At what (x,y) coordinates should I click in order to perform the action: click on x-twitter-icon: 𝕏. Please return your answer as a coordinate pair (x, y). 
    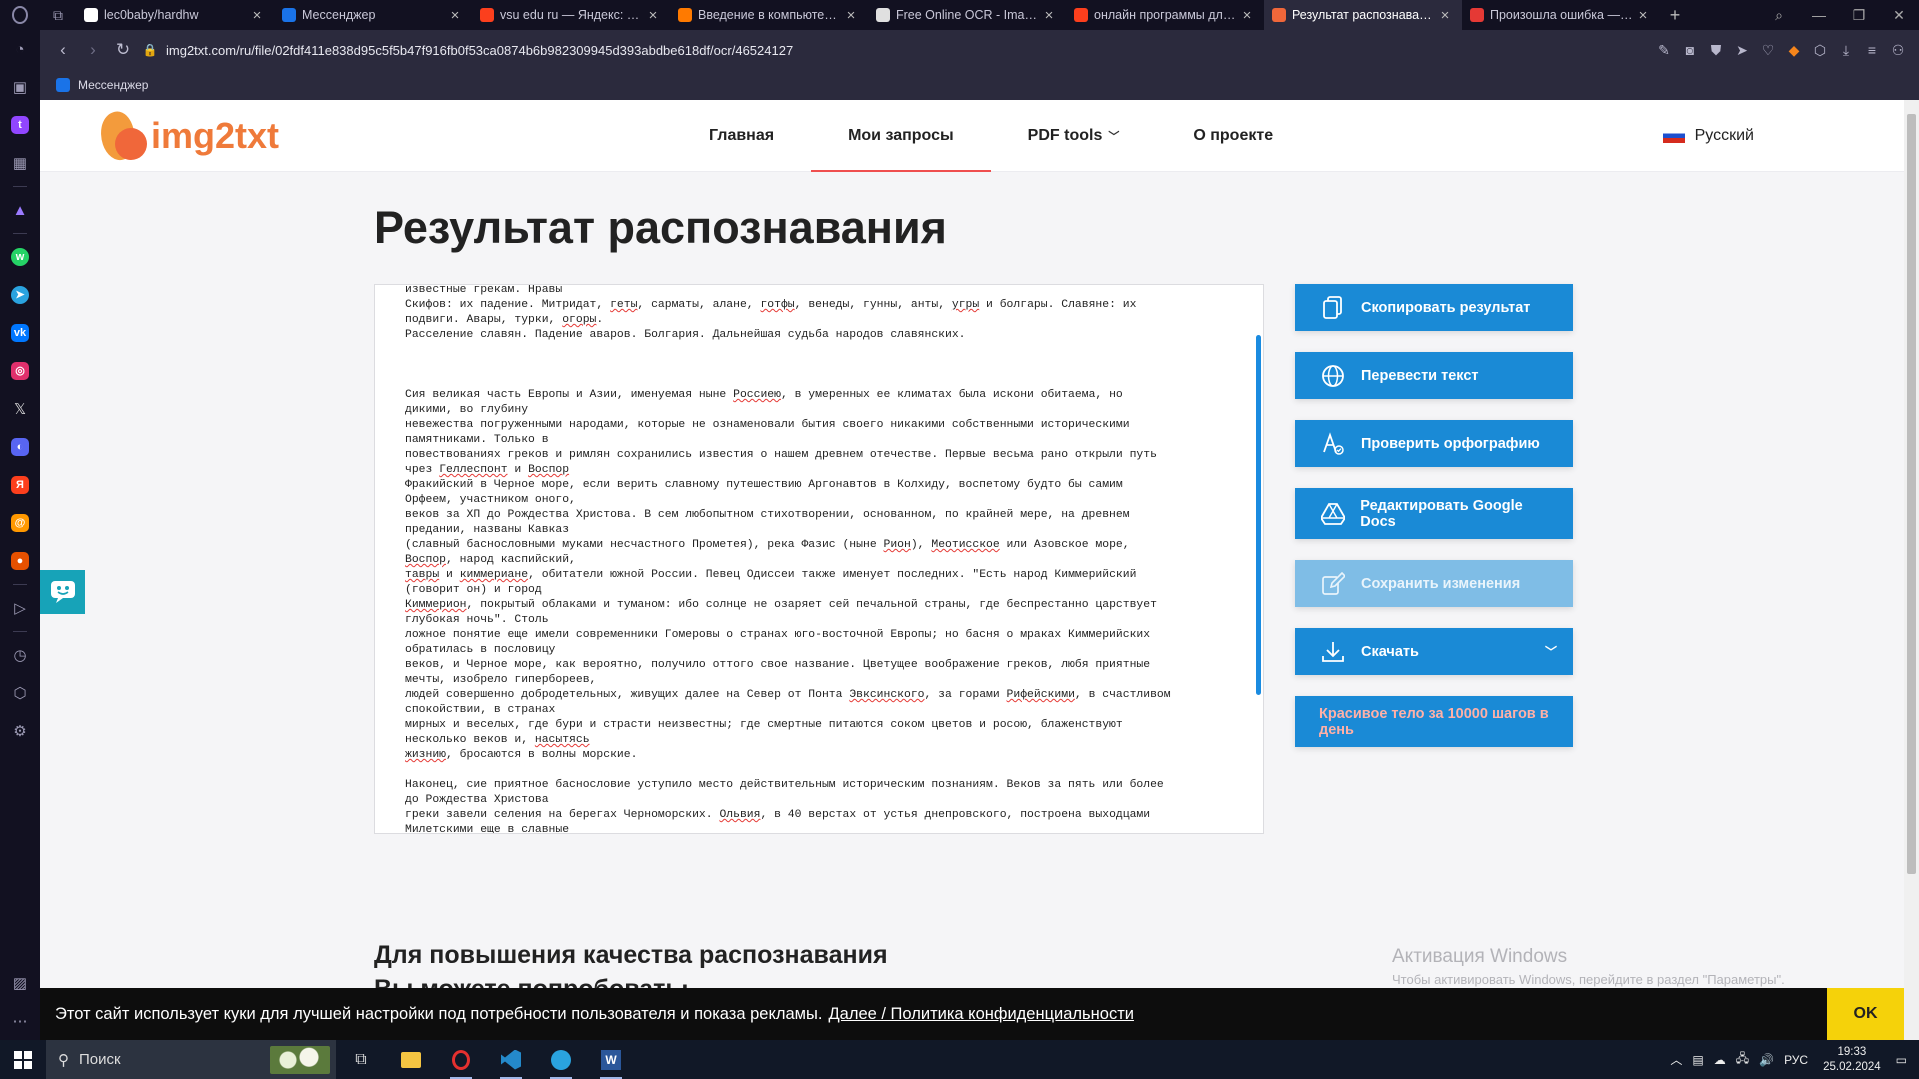
    Looking at the image, I should click on (20, 409).